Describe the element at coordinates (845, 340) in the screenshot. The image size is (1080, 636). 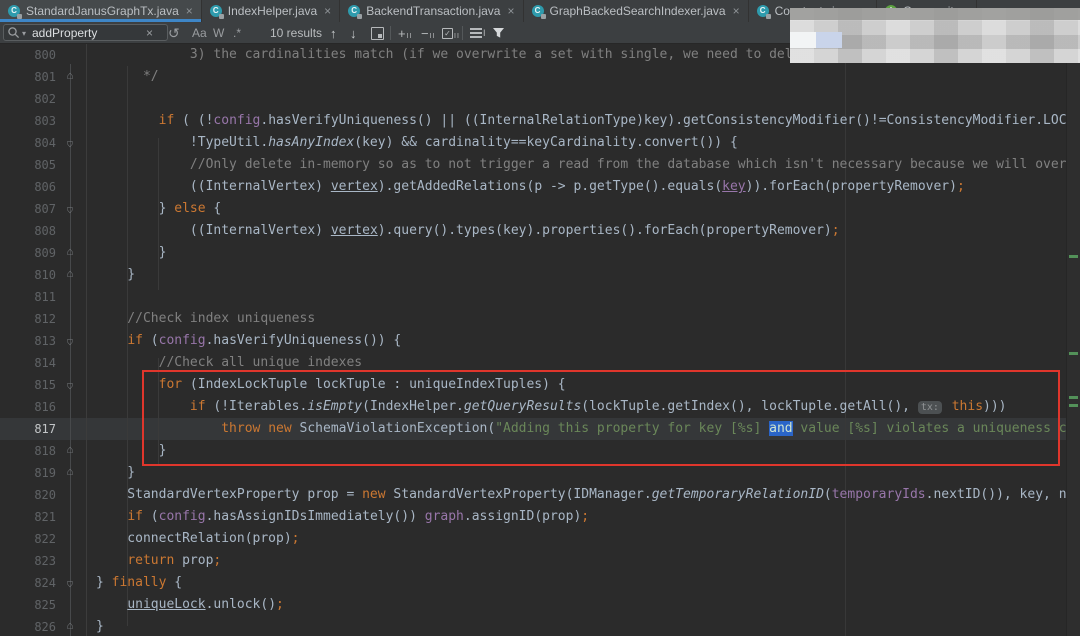
I see `right-margin-guide` at that location.